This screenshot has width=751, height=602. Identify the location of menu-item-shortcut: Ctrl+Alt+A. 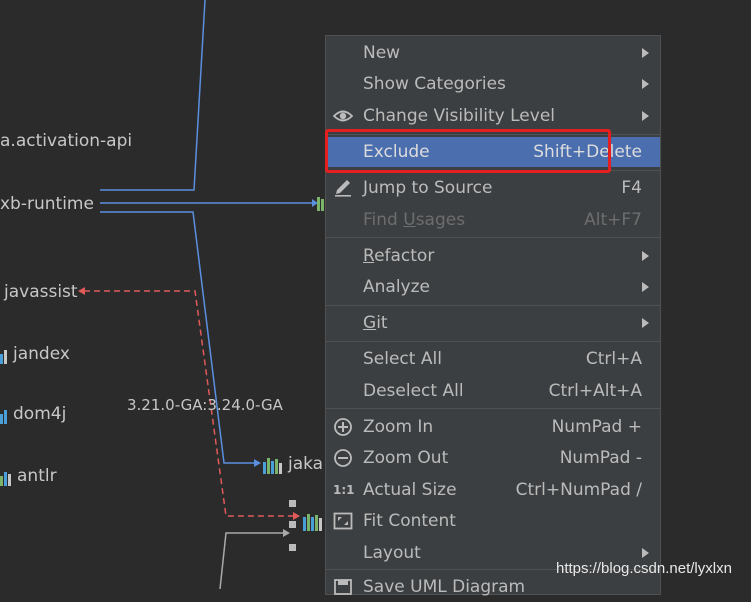
(595, 391).